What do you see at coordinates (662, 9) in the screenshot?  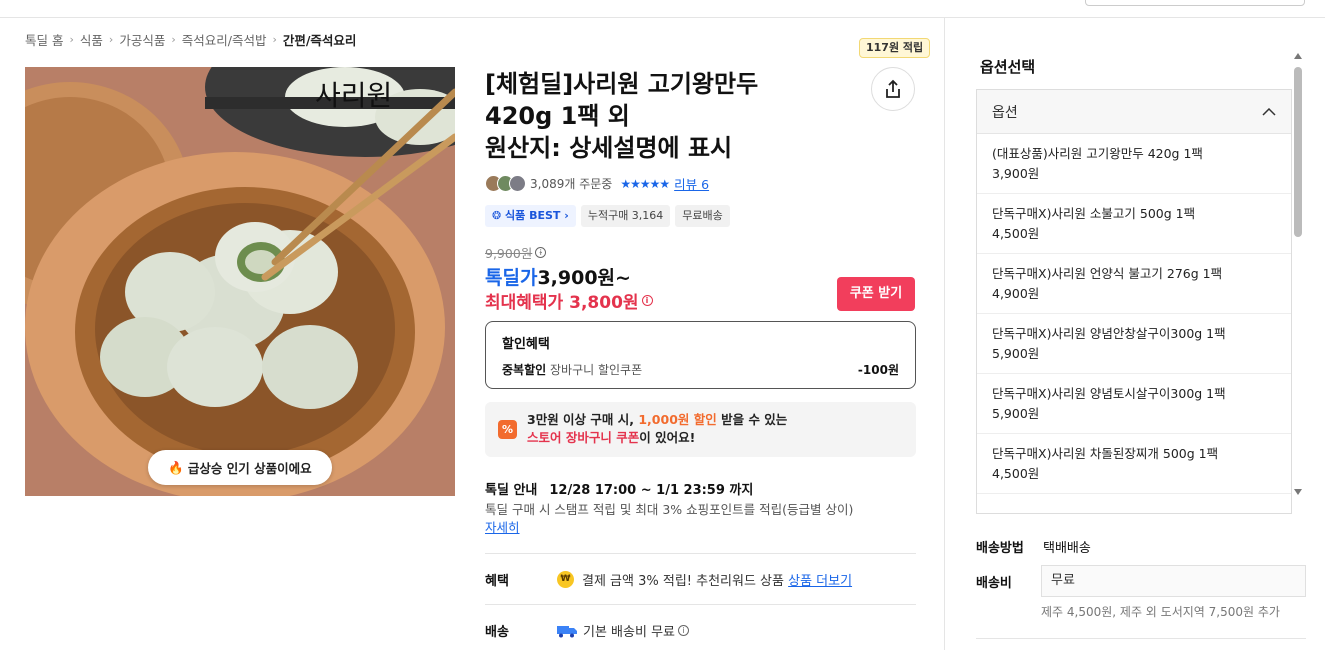 I see `top-nav-strip` at bounding box center [662, 9].